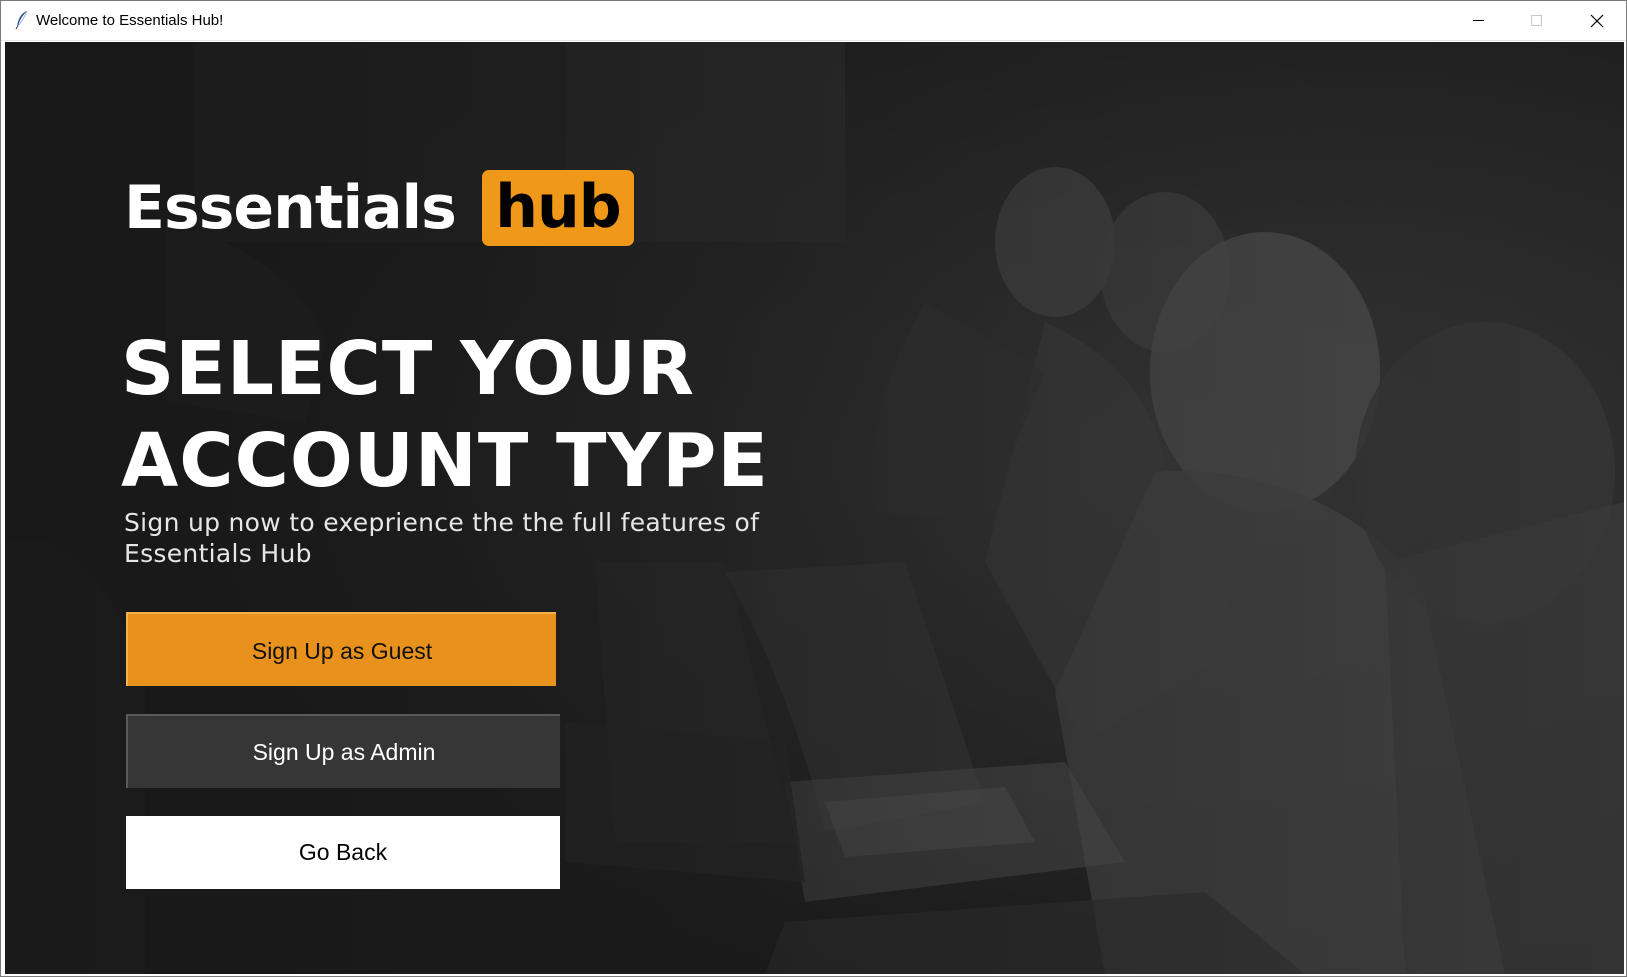 Image resolution: width=1627 pixels, height=977 pixels. I want to click on heading-line-1: SELECT YOUR, so click(408, 369).